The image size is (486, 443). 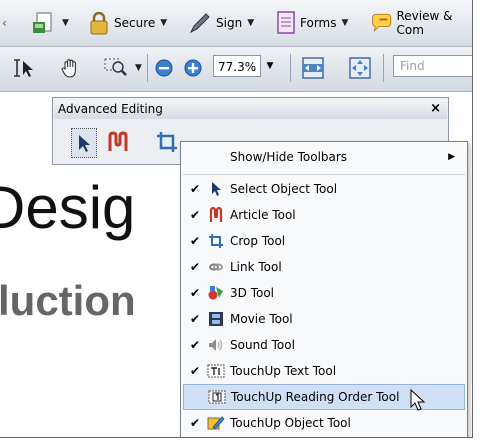 I want to click on fit-width-button, so click(x=313, y=68).